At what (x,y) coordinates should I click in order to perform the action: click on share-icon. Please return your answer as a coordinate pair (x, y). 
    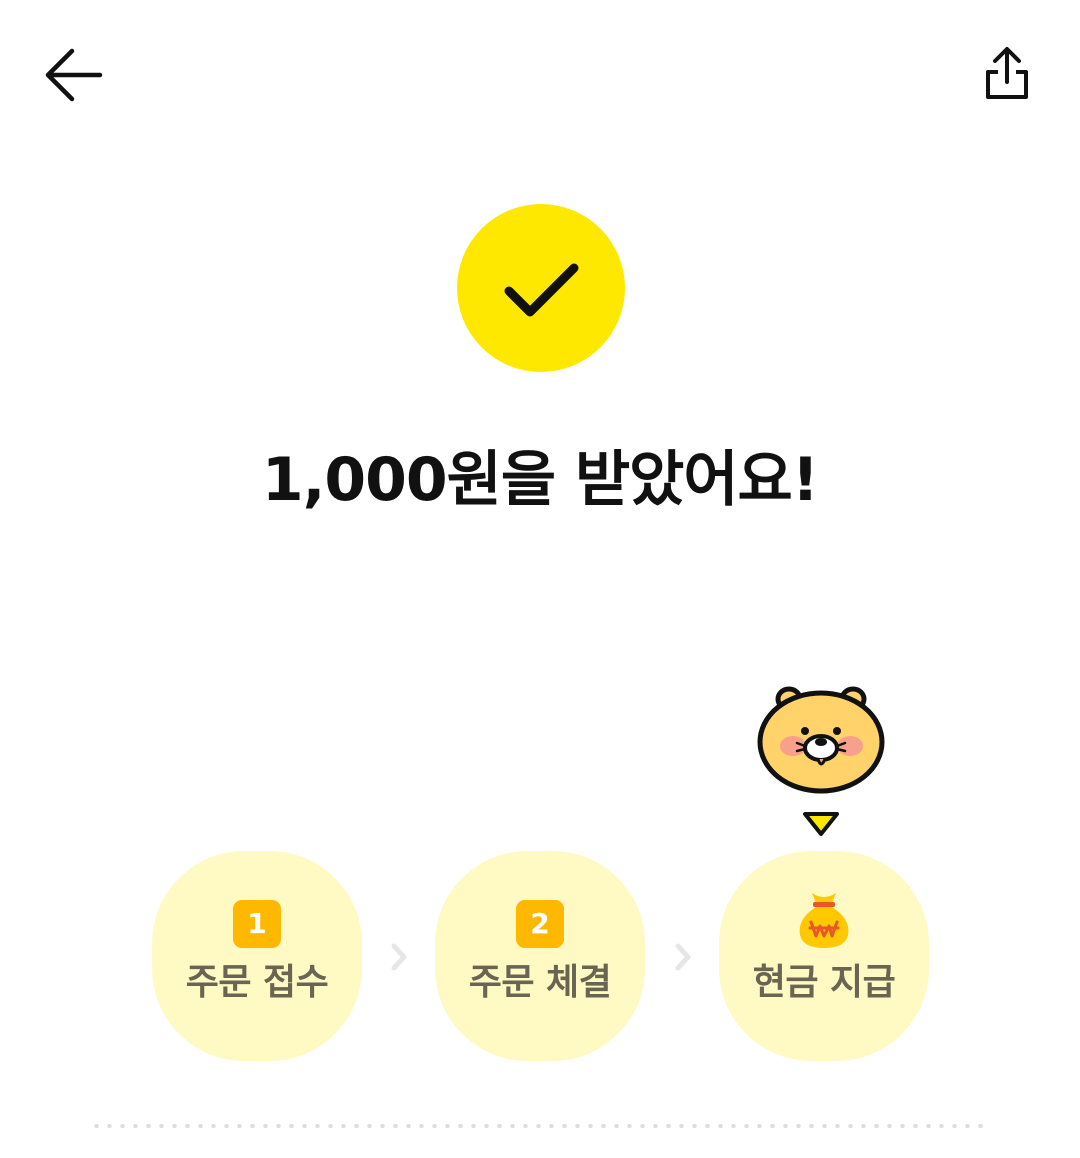
    Looking at the image, I should click on (1007, 73).